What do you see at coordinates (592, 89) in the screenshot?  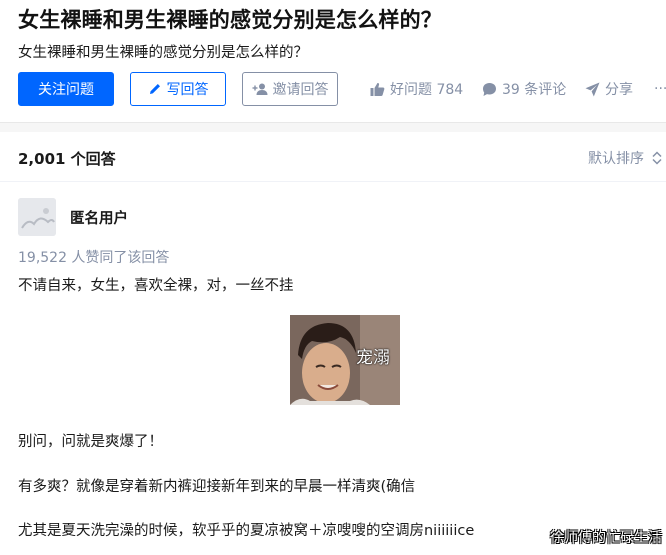 I see `paper-plane-icon` at bounding box center [592, 89].